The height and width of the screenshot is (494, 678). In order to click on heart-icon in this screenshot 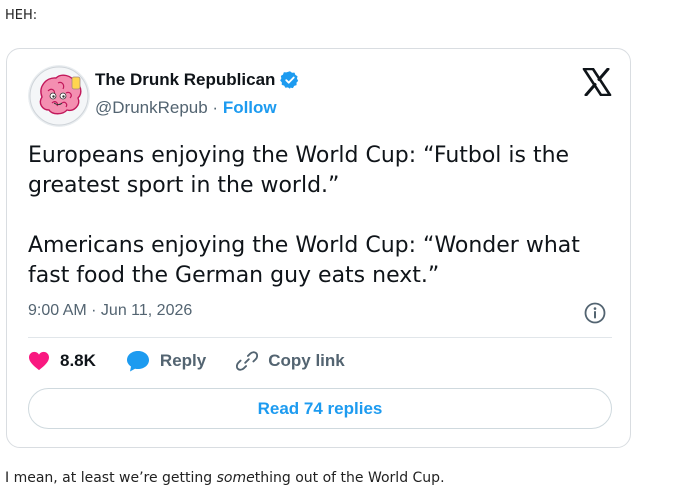, I will do `click(39, 361)`.